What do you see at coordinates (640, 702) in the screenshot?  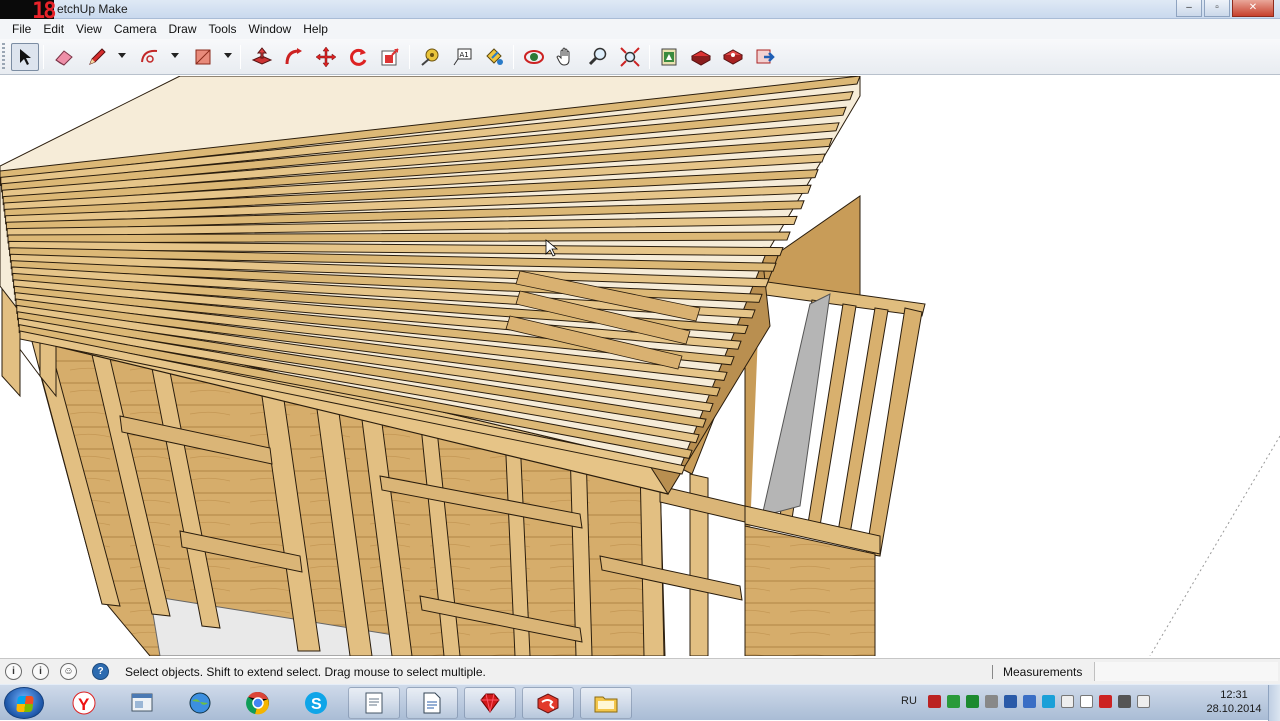 I see `windows-taskbar: Y S RU 12:31 28.10.2014` at bounding box center [640, 702].